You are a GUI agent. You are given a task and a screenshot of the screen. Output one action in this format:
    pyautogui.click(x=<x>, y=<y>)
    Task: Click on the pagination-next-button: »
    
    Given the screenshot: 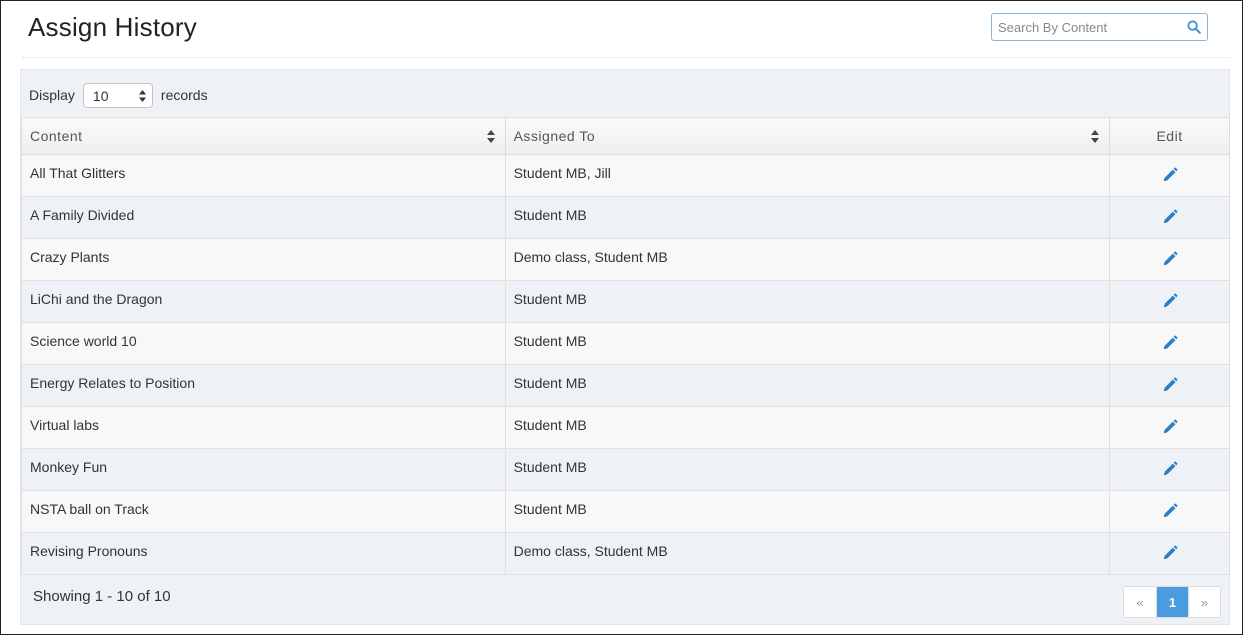 What is the action you would take?
    pyautogui.click(x=1204, y=602)
    